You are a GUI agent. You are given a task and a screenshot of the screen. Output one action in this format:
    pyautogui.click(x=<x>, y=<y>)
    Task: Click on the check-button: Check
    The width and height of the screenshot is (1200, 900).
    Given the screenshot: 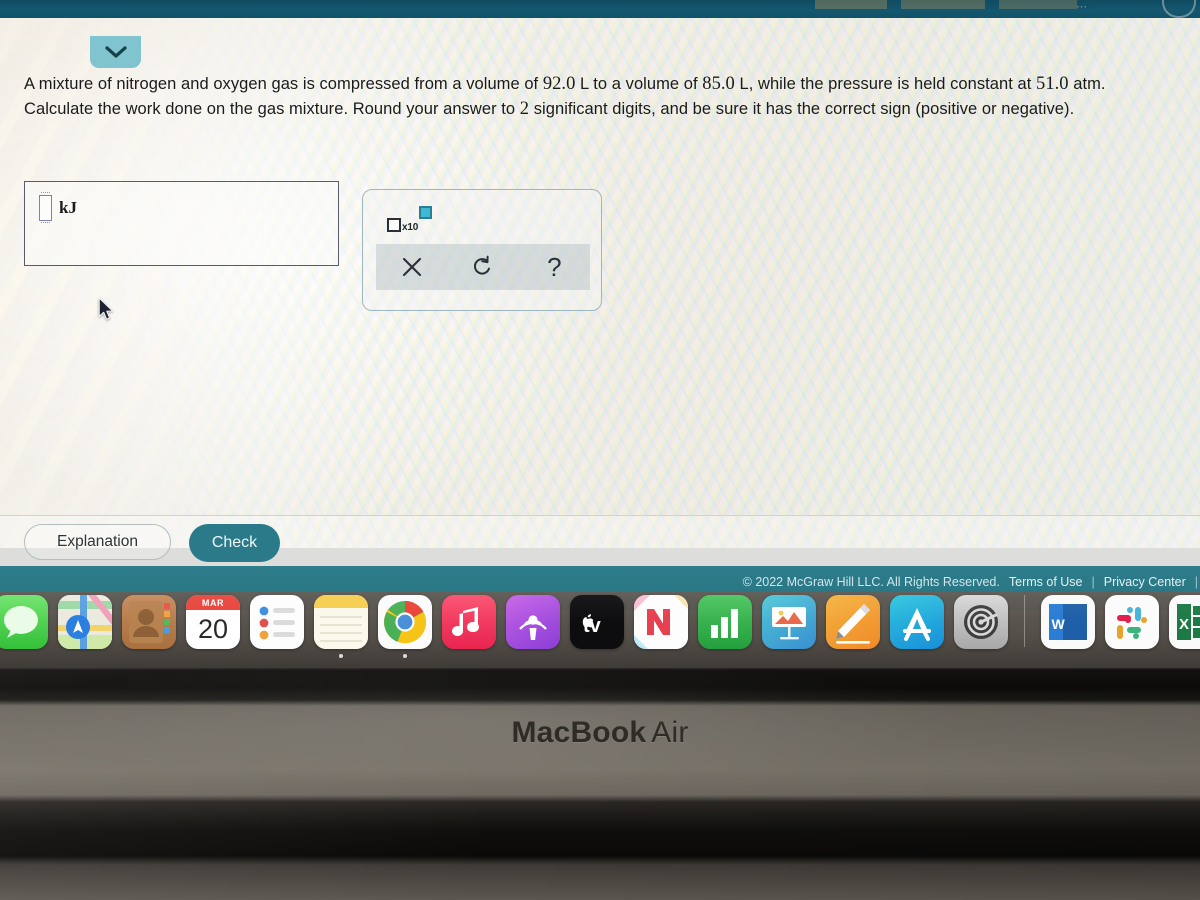 What is the action you would take?
    pyautogui.click(x=234, y=543)
    